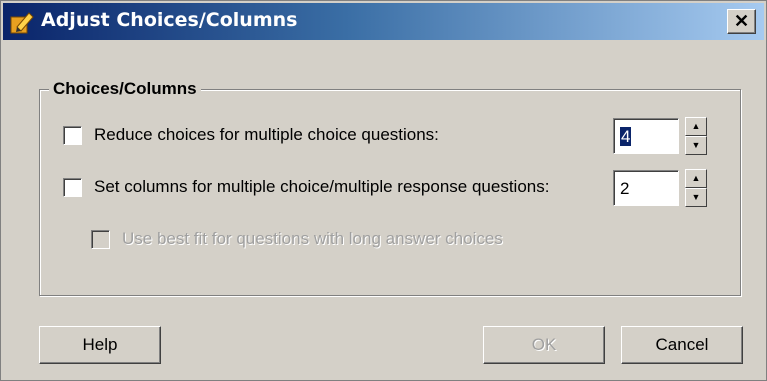 This screenshot has width=767, height=381. I want to click on title-bar: Adjust Choices/Columns ✕, so click(383, 21).